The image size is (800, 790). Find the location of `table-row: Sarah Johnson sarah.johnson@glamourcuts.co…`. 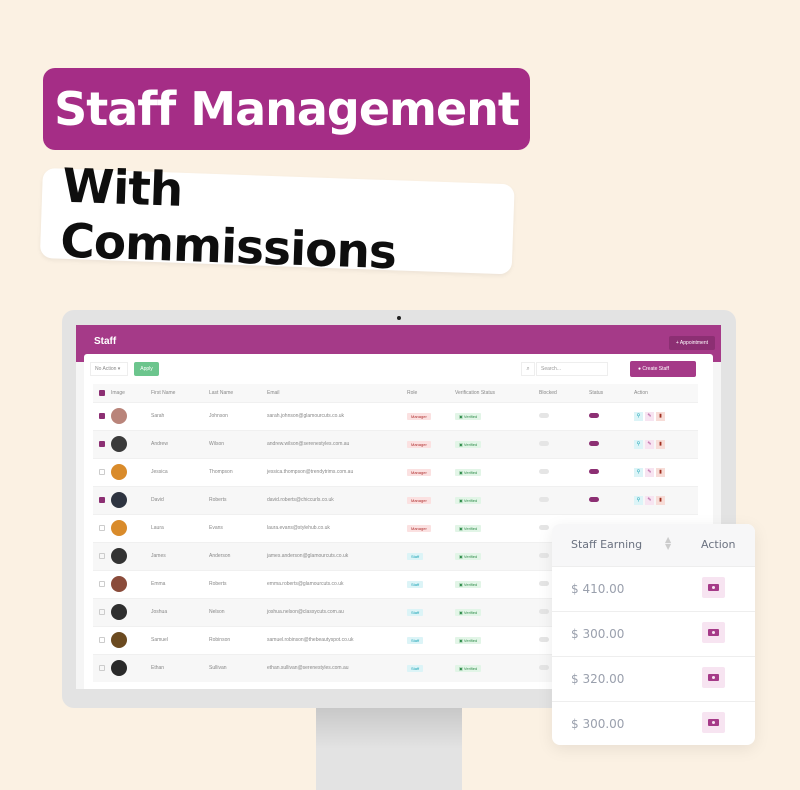

table-row: Sarah Johnson sarah.johnson@glamourcuts.co… is located at coordinates (395, 415).